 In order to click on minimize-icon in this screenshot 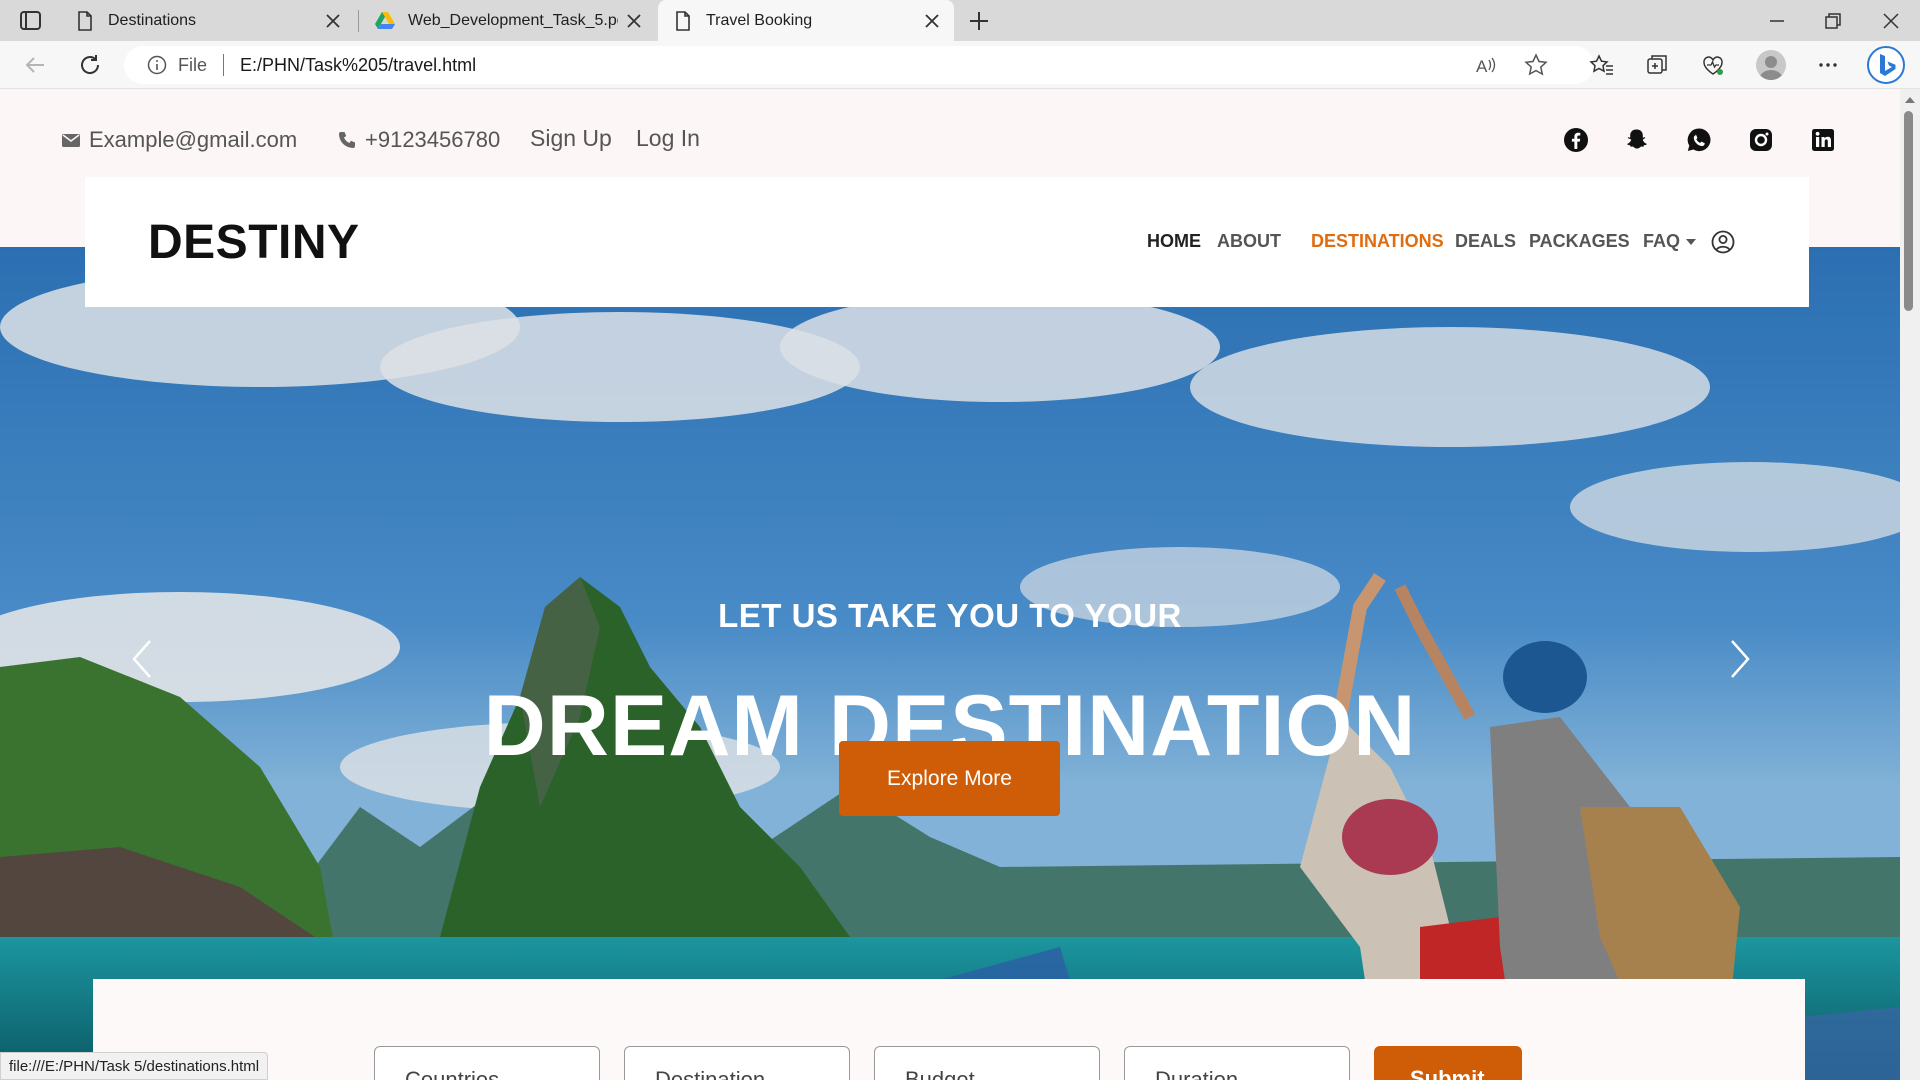, I will do `click(1777, 21)`.